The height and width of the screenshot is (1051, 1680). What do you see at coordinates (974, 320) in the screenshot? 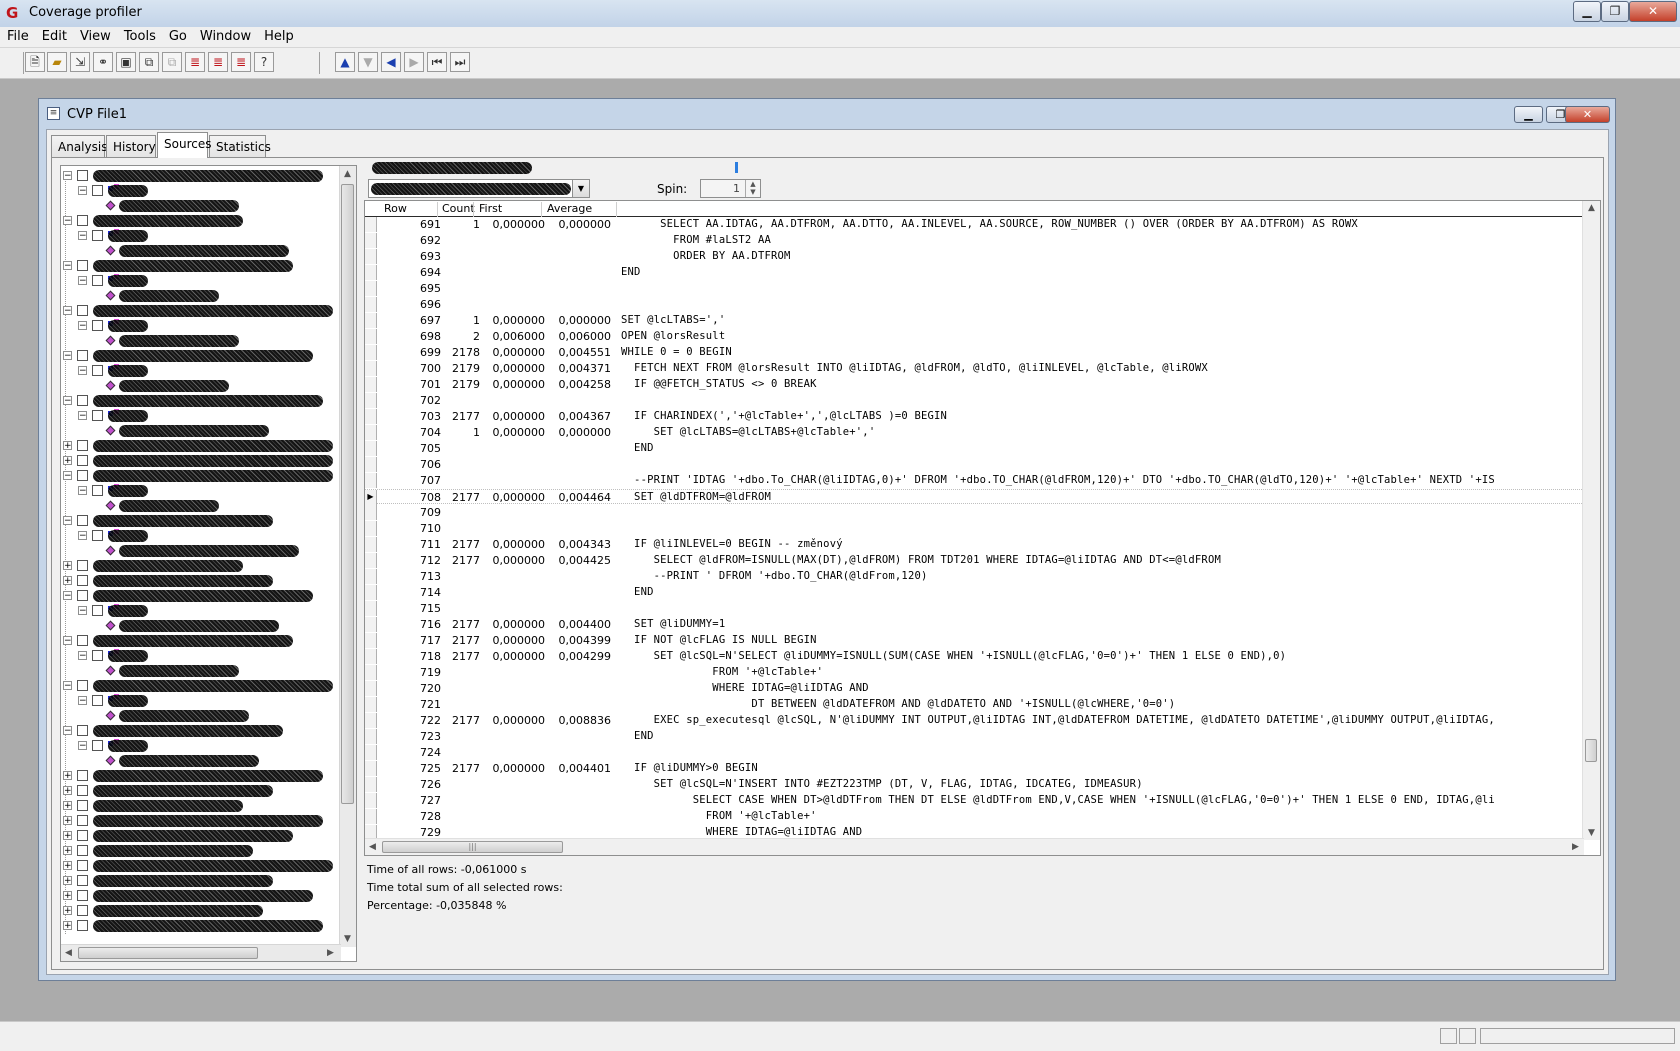
I see `table-row: 697 1 0,000000 0,000000 SET @lcLTABS=','` at bounding box center [974, 320].